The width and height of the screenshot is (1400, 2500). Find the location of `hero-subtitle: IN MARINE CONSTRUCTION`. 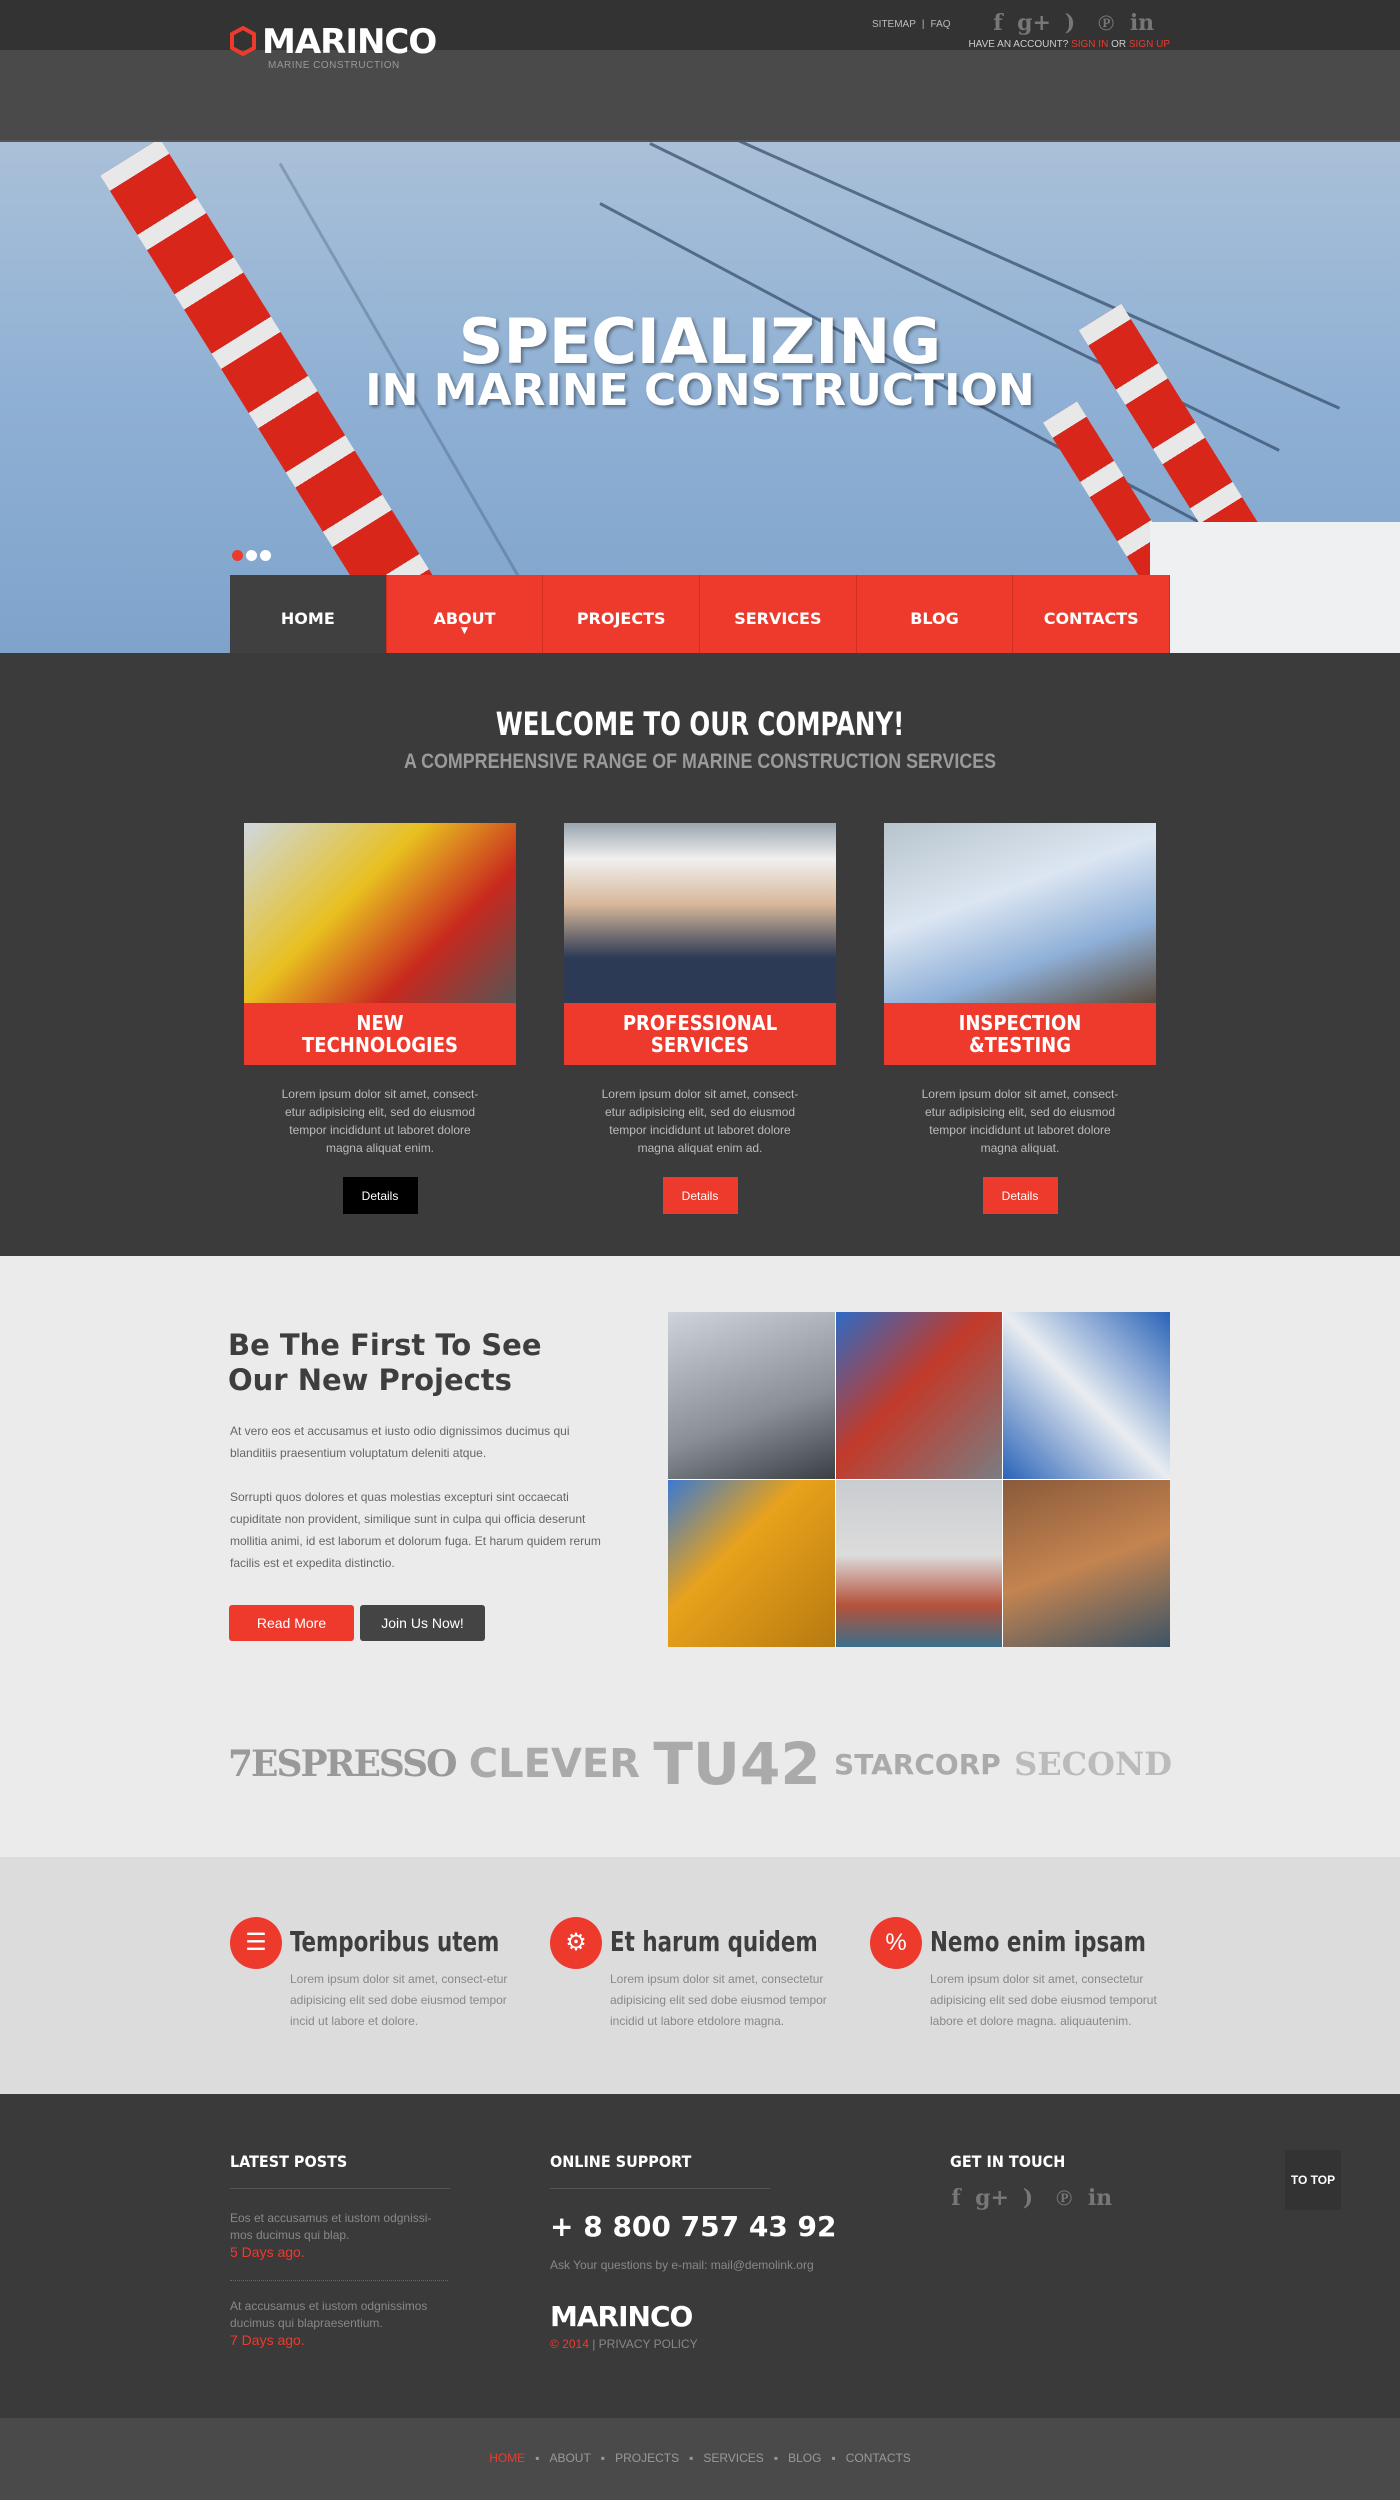

hero-subtitle: IN MARINE CONSTRUCTION is located at coordinates (700, 390).